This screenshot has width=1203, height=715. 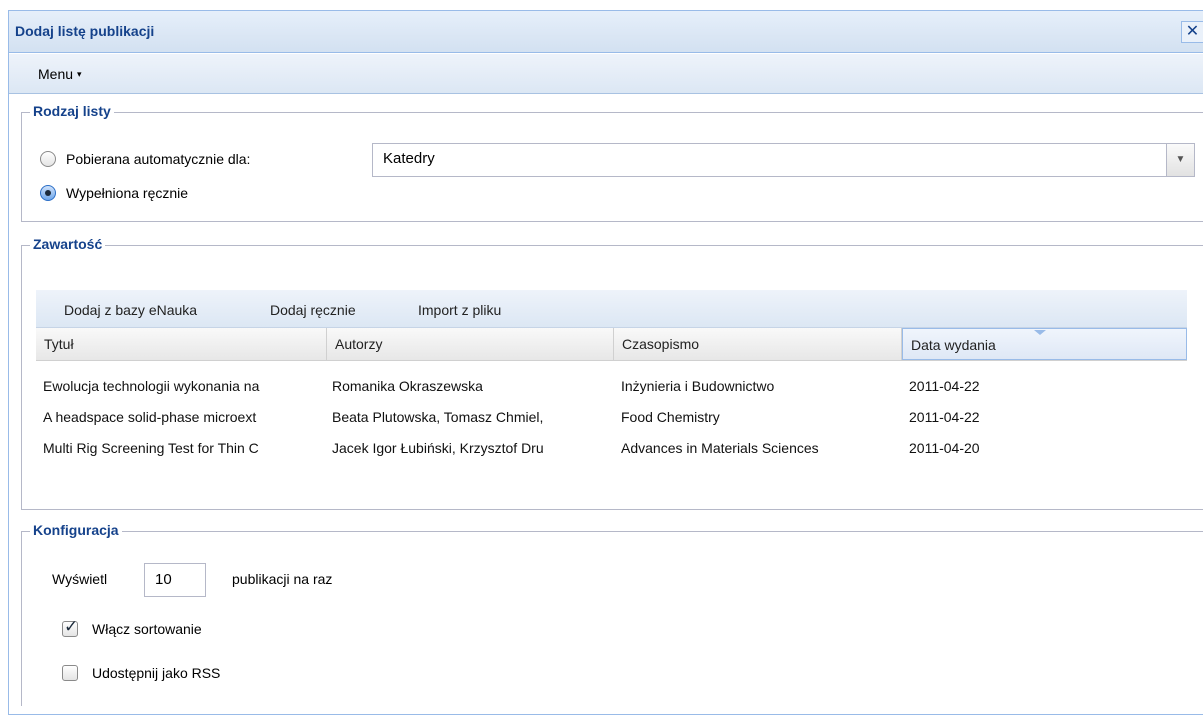 What do you see at coordinates (1044, 344) in the screenshot?
I see `column-header-date: Data wydania` at bounding box center [1044, 344].